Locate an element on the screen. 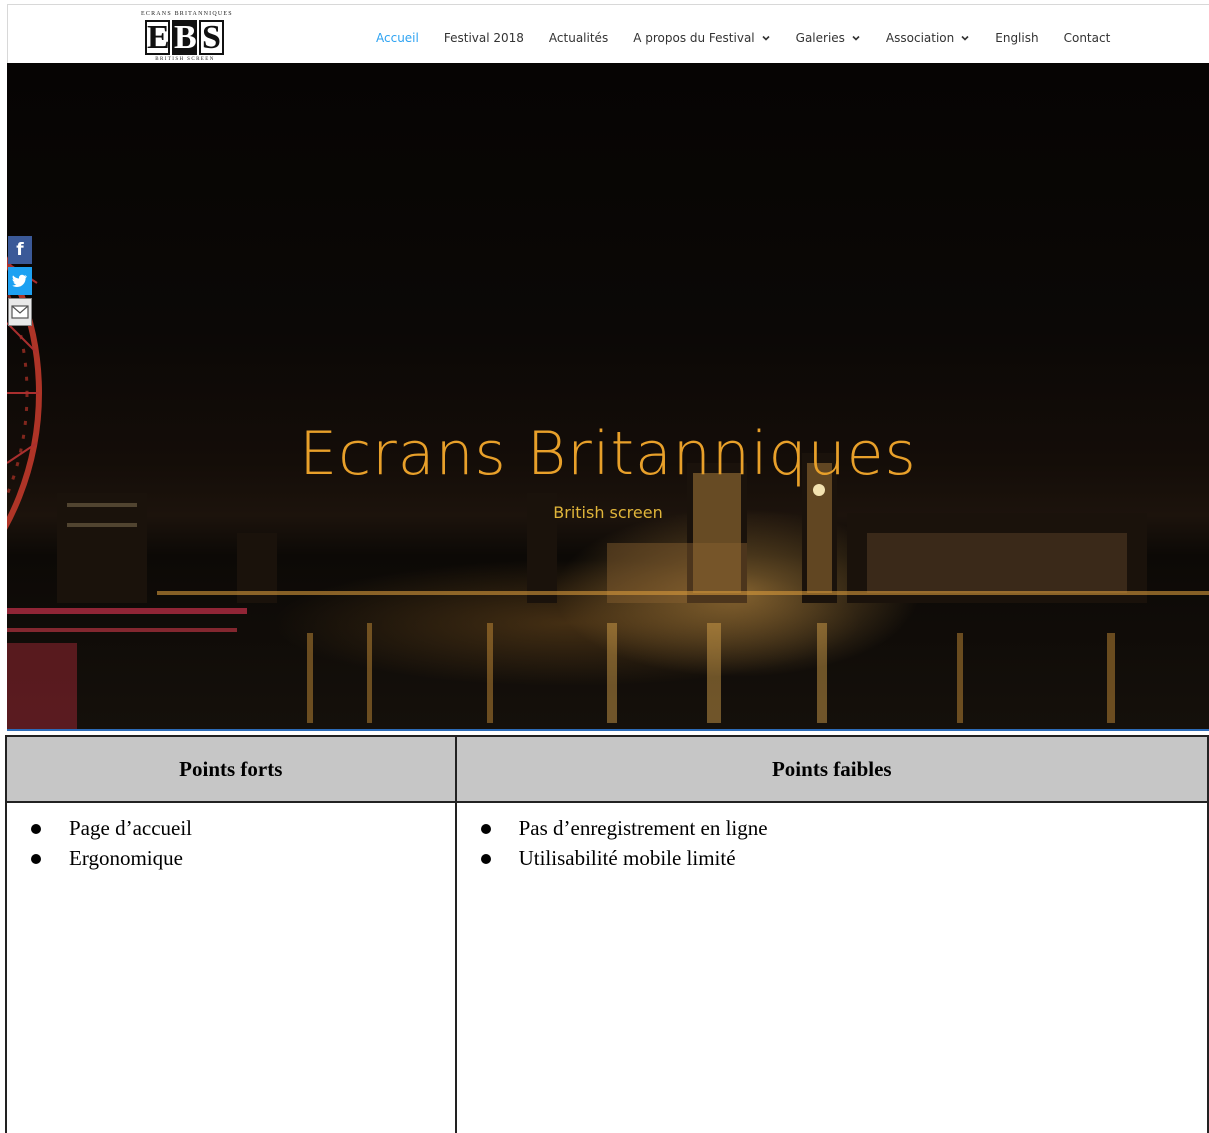  nav-item-label: Accueil is located at coordinates (397, 38).